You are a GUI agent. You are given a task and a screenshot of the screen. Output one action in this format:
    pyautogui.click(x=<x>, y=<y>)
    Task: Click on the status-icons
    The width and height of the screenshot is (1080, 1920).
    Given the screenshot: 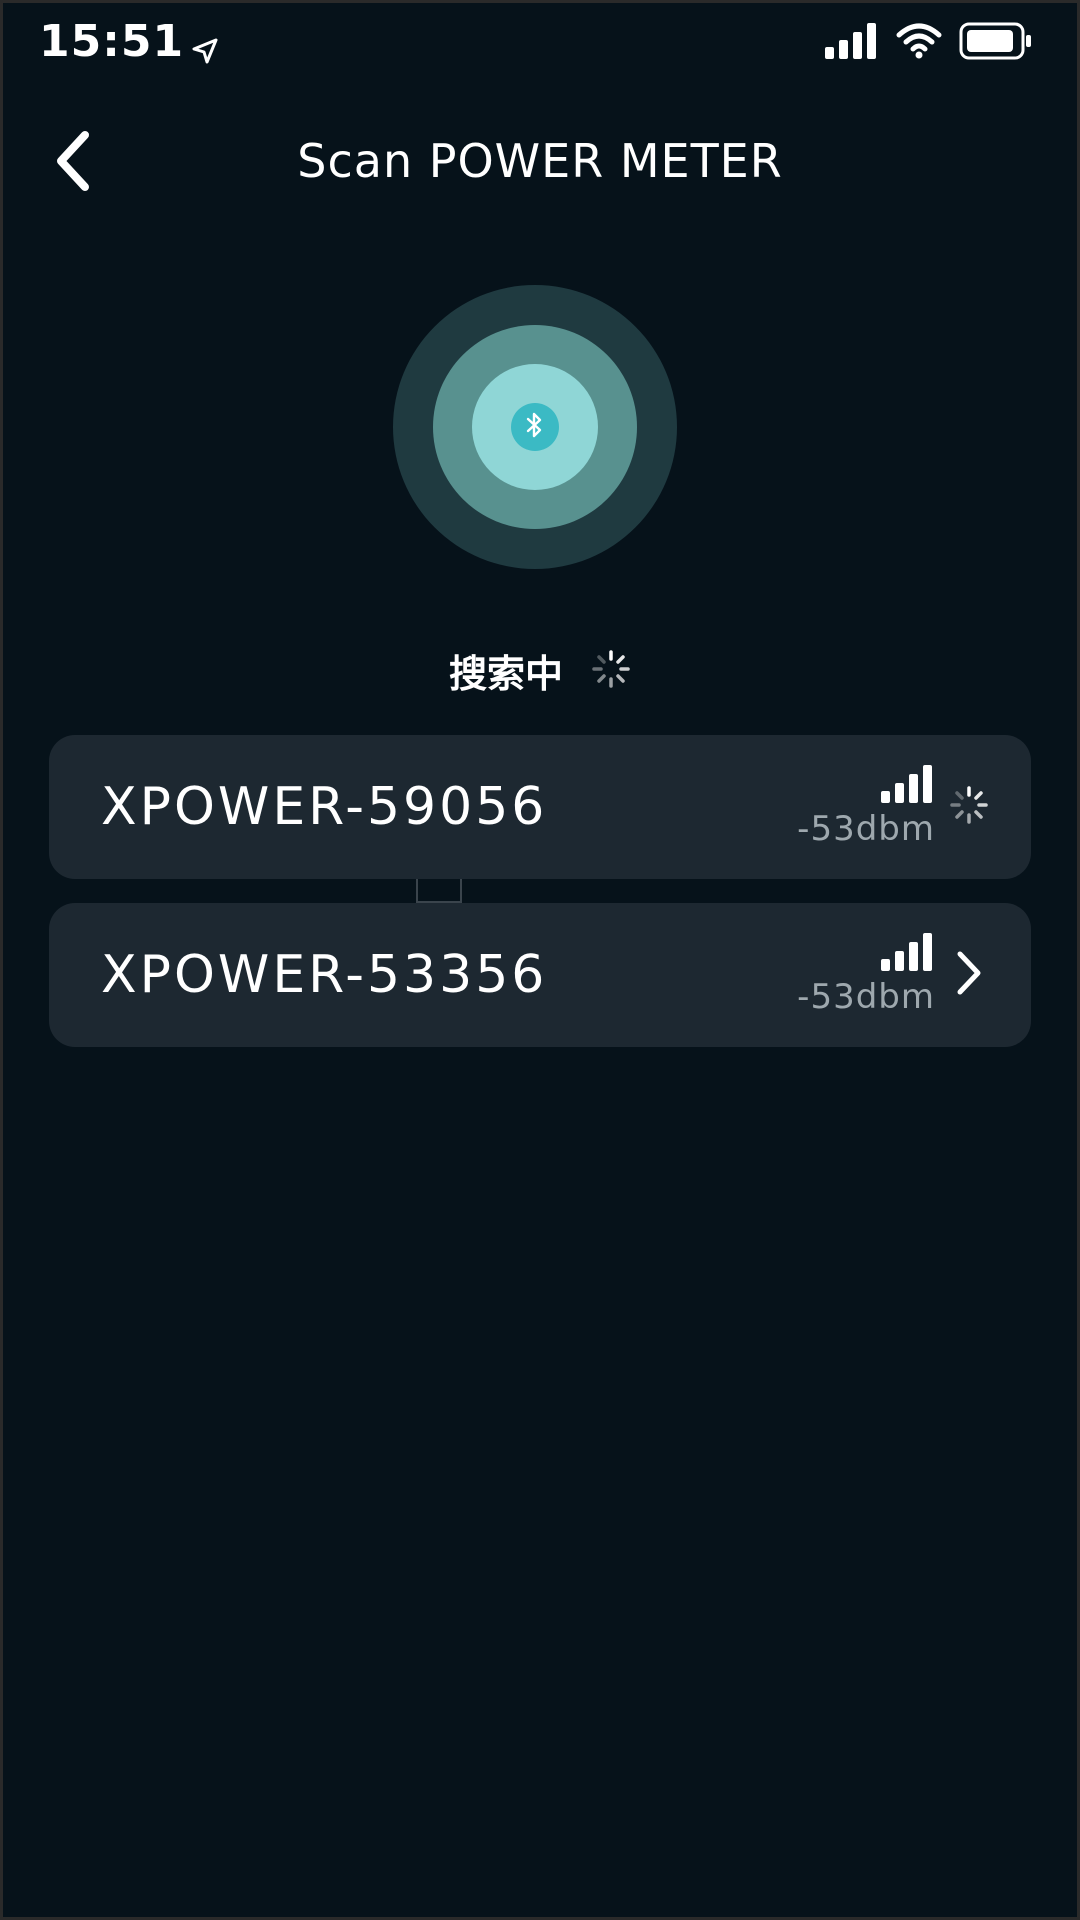 What is the action you would take?
    pyautogui.click(x=929, y=43)
    